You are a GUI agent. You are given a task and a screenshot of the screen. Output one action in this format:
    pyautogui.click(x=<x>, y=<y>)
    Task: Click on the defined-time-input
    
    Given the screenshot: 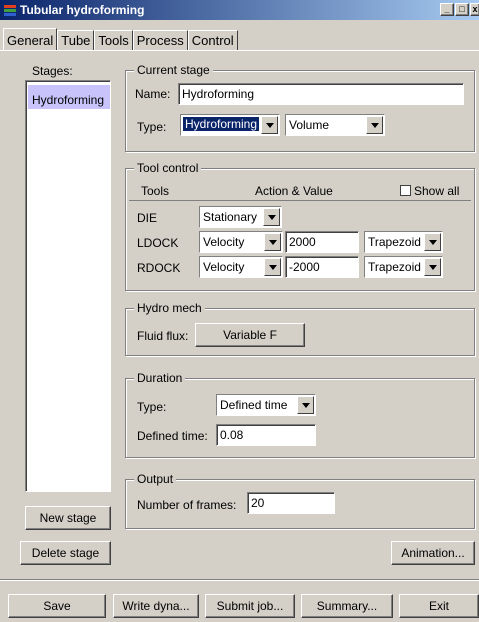 What is the action you would take?
    pyautogui.click(x=266, y=435)
    